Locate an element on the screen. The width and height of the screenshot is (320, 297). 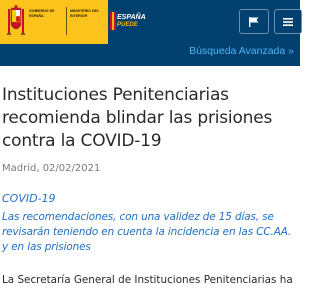
brand-line-puede: PUEDE is located at coordinates (127, 25).